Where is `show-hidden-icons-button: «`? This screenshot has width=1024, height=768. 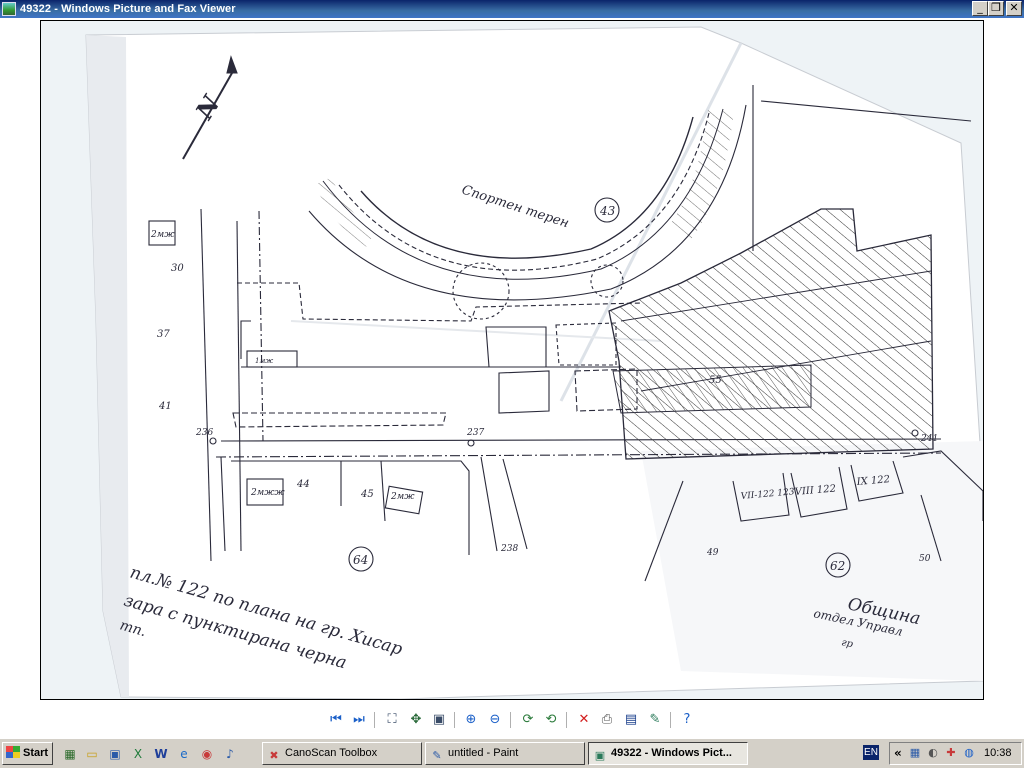 show-hidden-icons-button: « is located at coordinates (898, 753).